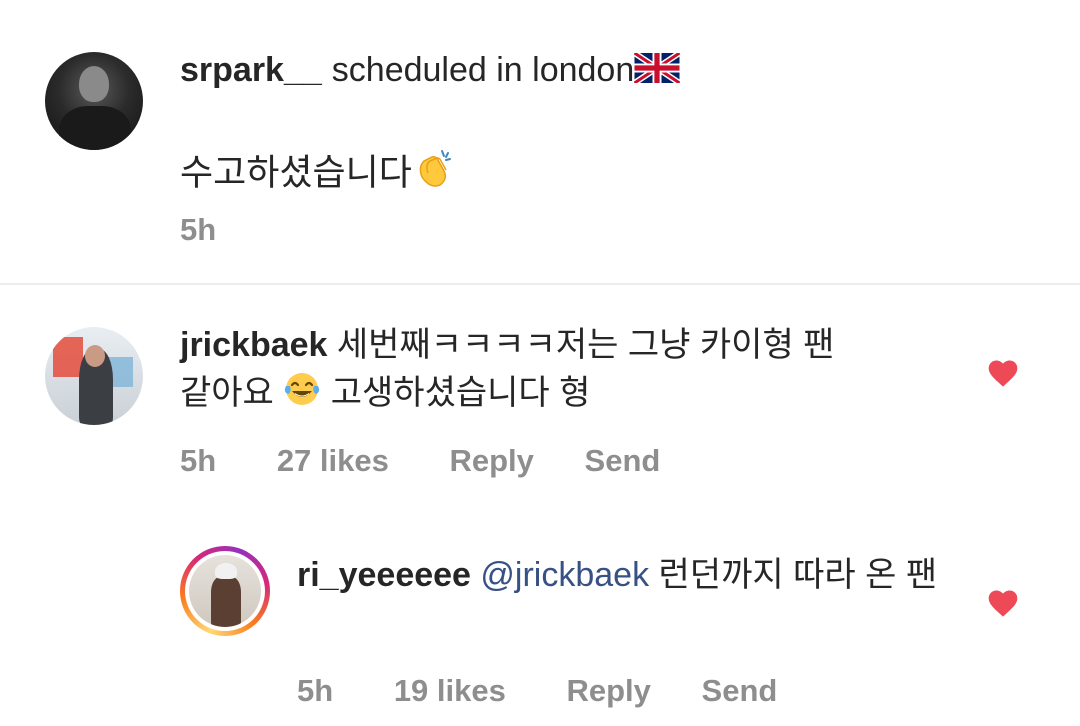 This screenshot has width=1080, height=726. Describe the element at coordinates (483, 70) in the screenshot. I see `caption-location: scheduled in london` at that location.